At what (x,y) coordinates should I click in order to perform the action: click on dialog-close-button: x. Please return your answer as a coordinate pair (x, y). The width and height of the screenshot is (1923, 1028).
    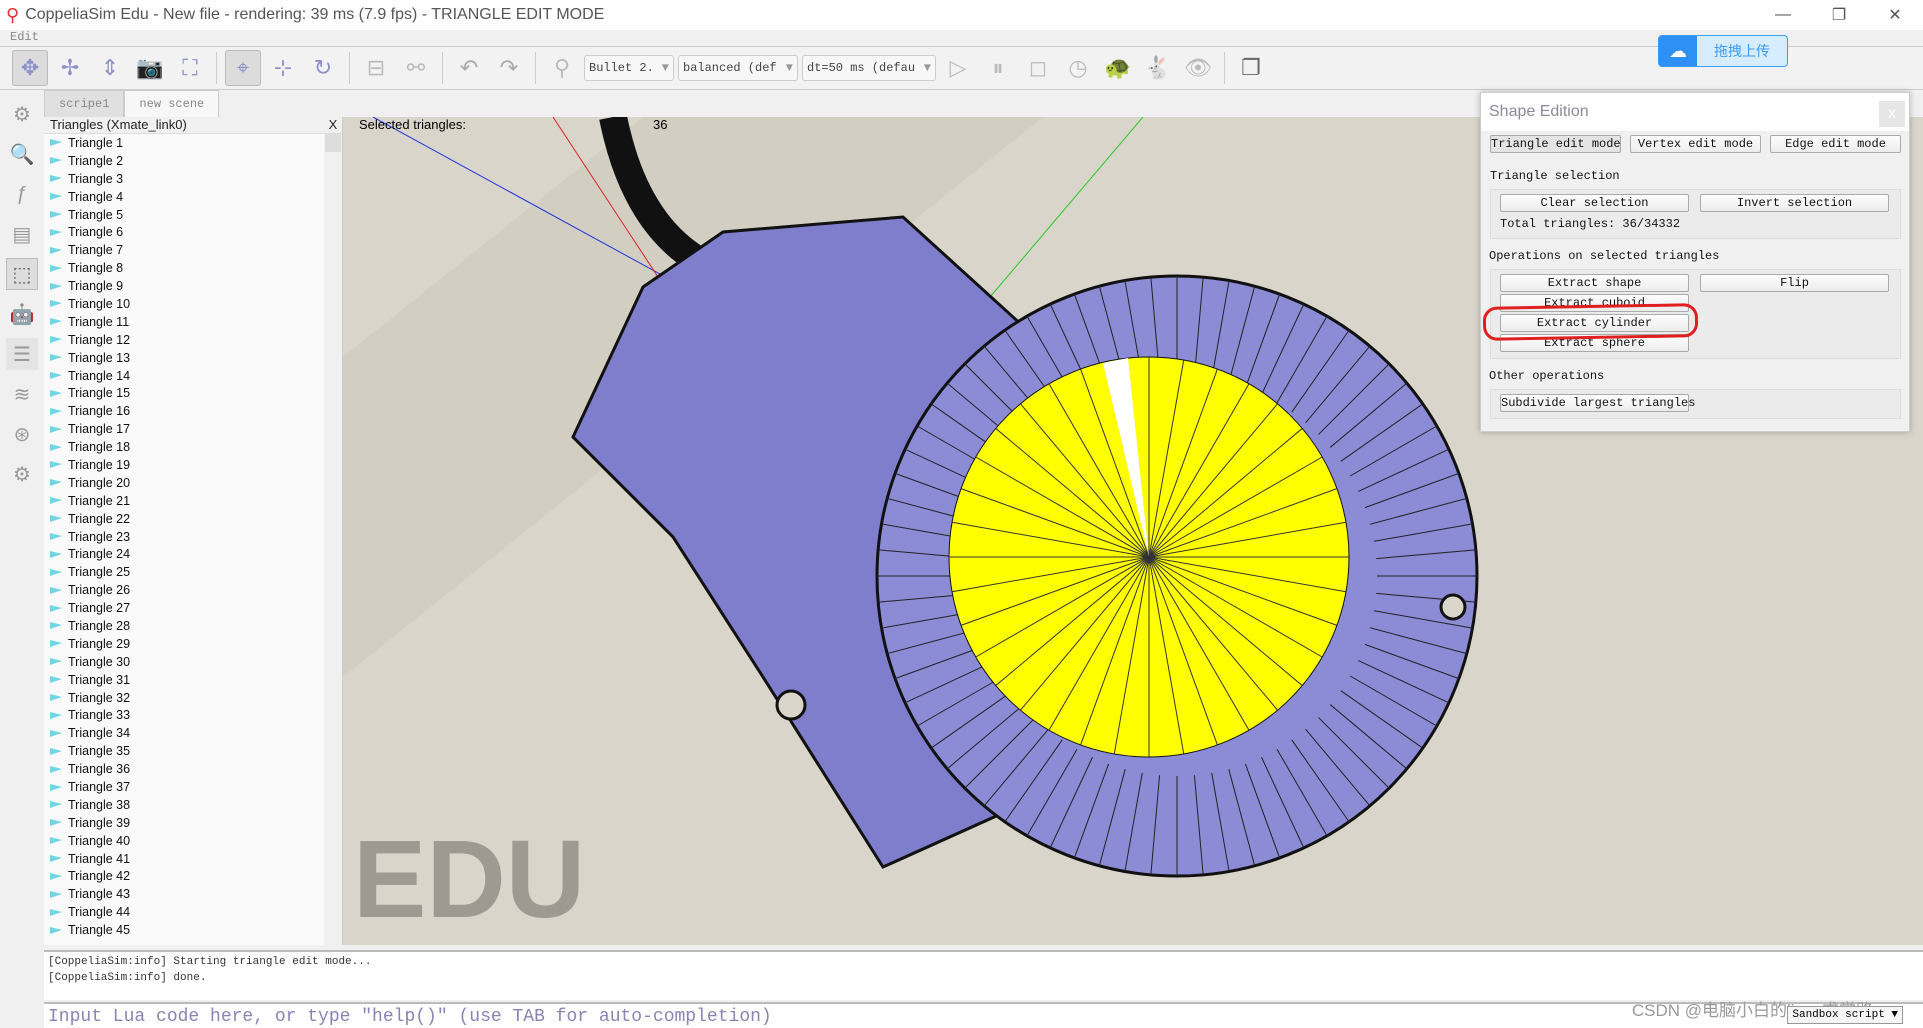
    Looking at the image, I should click on (1892, 114).